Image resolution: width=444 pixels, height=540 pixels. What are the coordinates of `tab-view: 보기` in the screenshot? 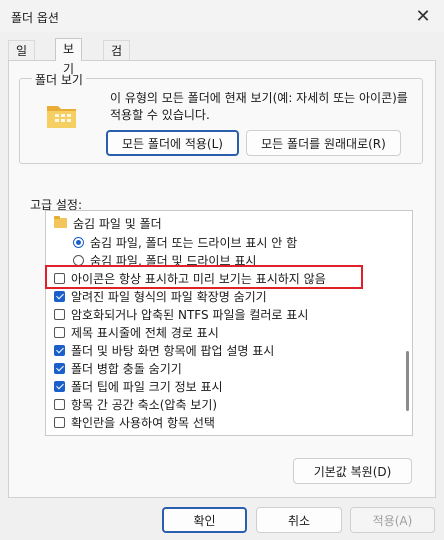 It's located at (69, 57).